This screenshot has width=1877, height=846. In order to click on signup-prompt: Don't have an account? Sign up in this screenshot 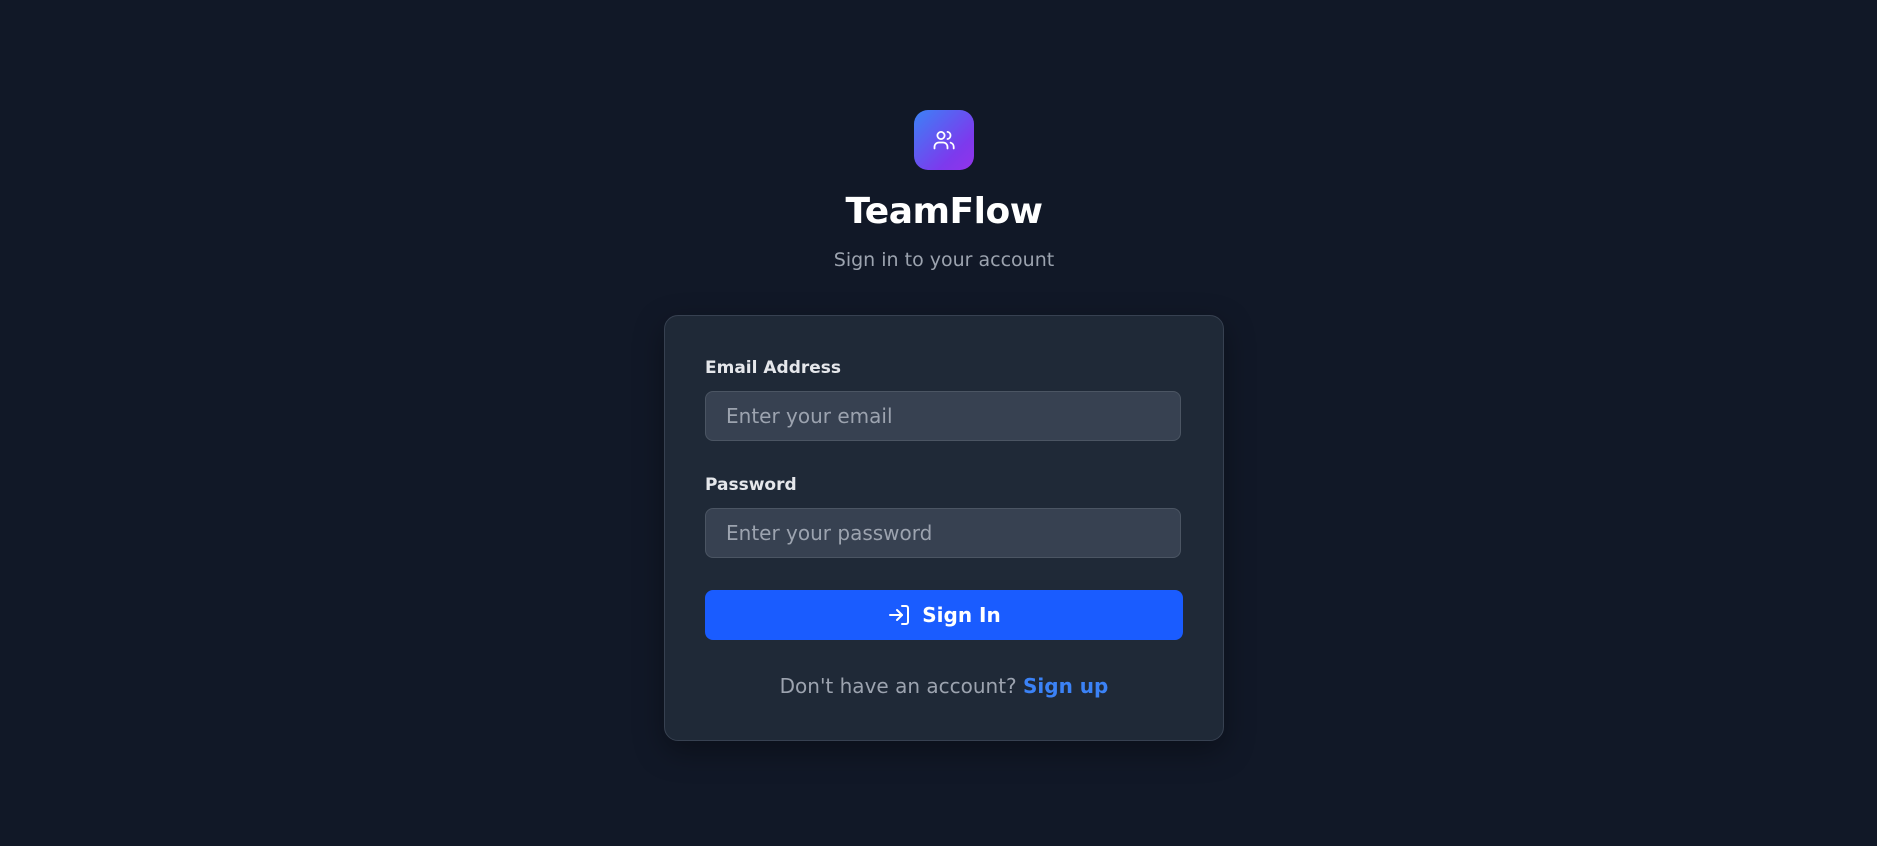, I will do `click(944, 686)`.